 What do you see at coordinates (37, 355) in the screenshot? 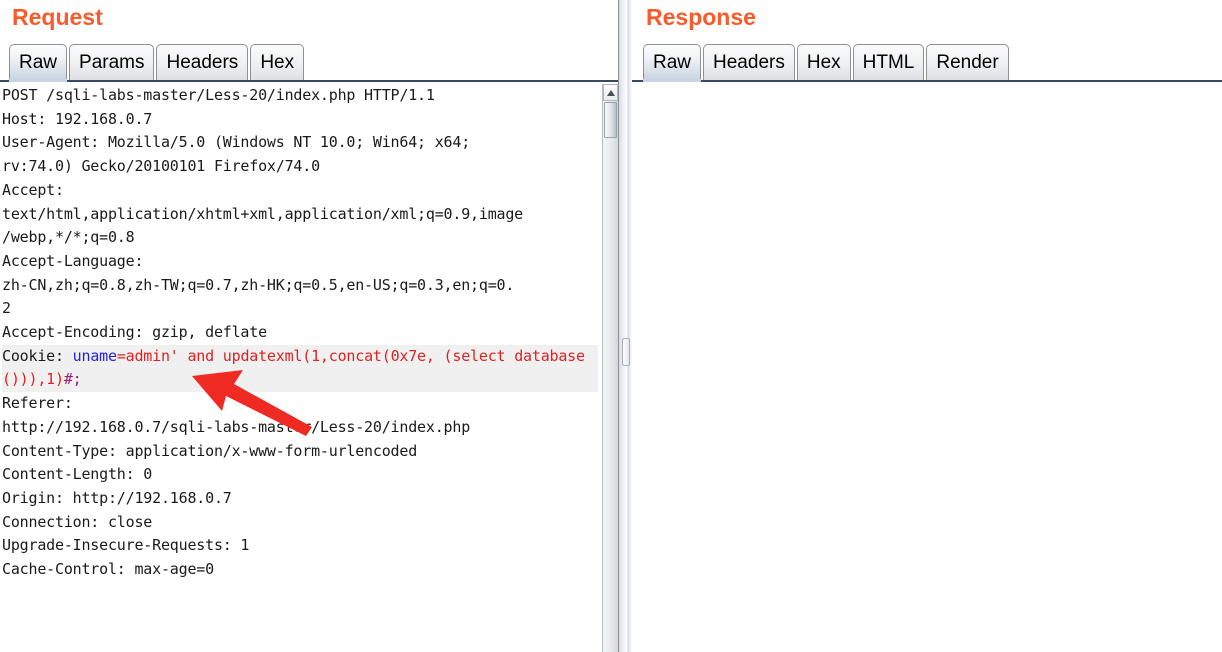
I see `cookie-label: Cookie:` at bounding box center [37, 355].